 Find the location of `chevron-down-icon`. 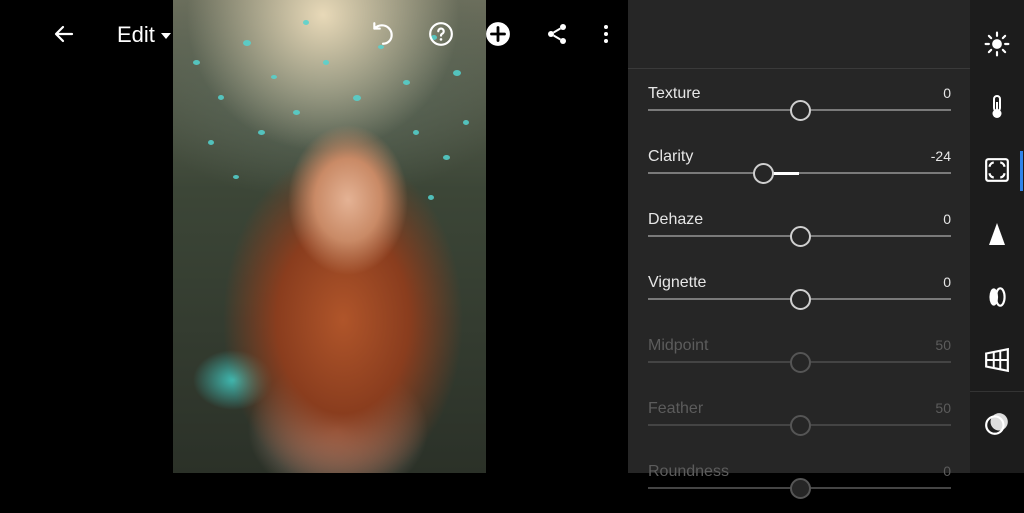

chevron-down-icon is located at coordinates (165, 36).